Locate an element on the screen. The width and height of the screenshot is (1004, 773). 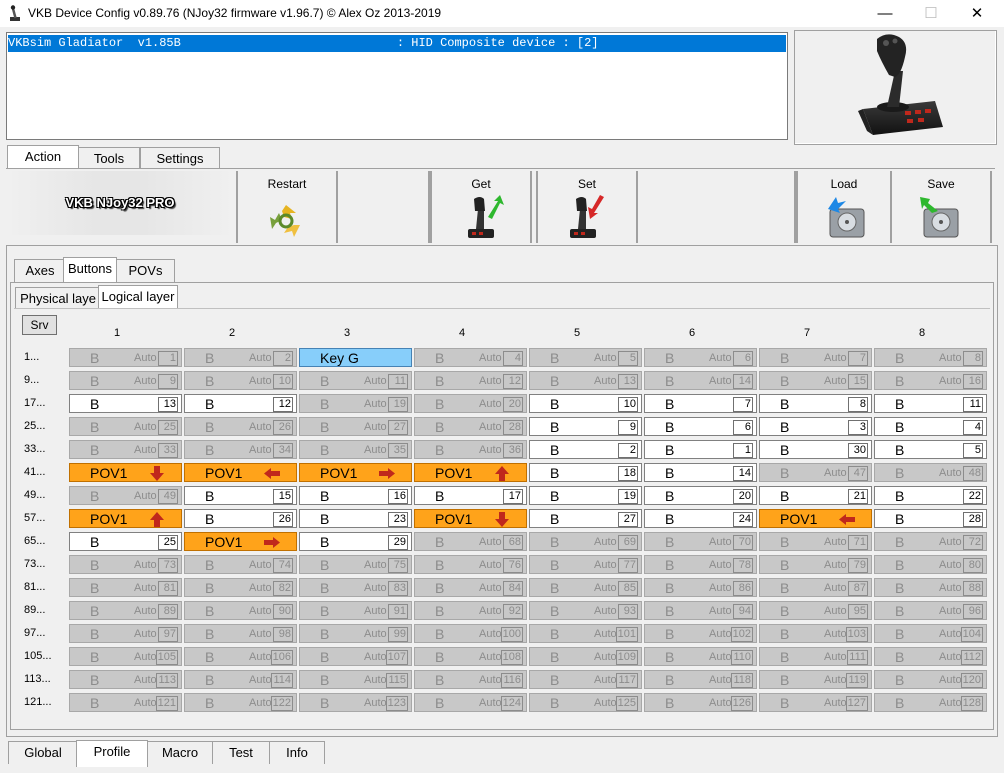
button-cell: B Auto 107 is located at coordinates (355, 656).